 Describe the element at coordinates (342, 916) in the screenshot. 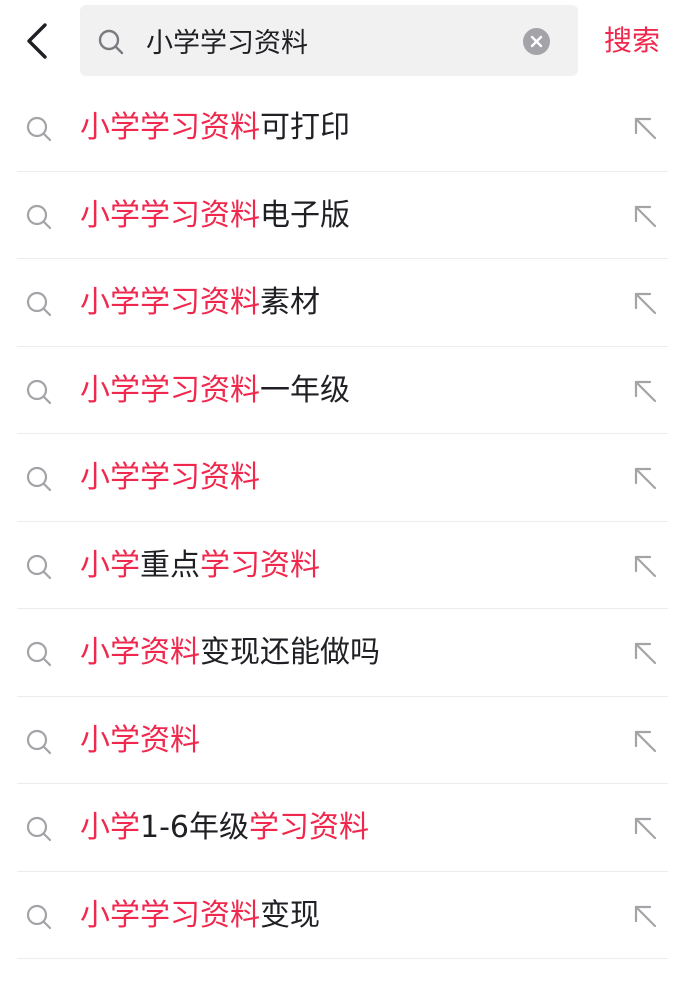

I see `suggestion-item: 小学学习资料变现` at that location.